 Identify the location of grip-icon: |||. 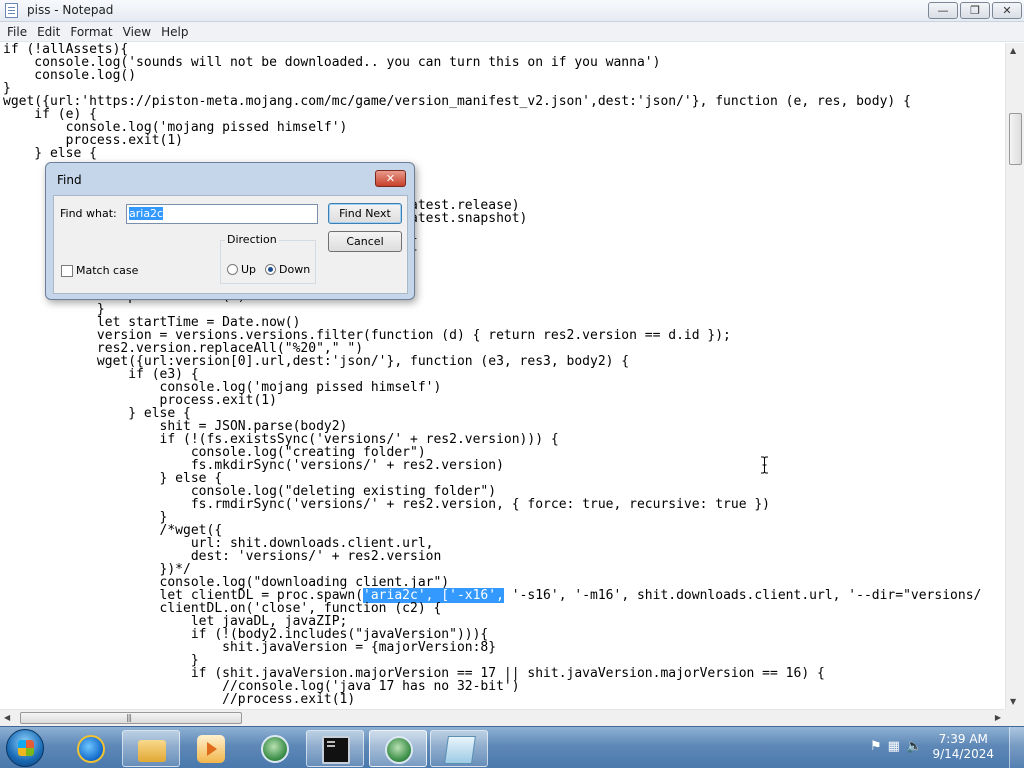
(129, 717).